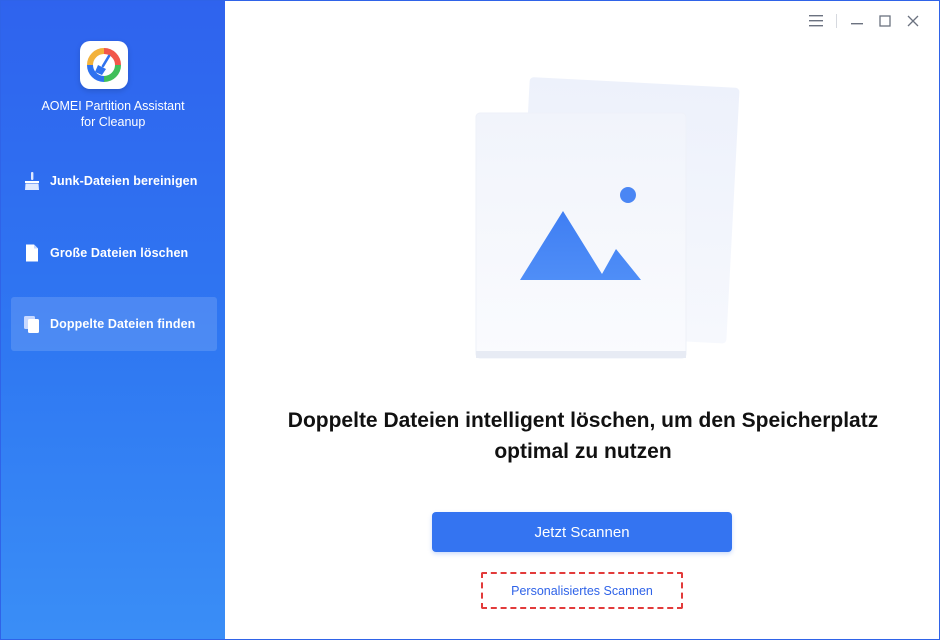 The width and height of the screenshot is (940, 640). Describe the element at coordinates (113, 106) in the screenshot. I see `app-title-line1: AOMEI Partition Assistant` at that location.